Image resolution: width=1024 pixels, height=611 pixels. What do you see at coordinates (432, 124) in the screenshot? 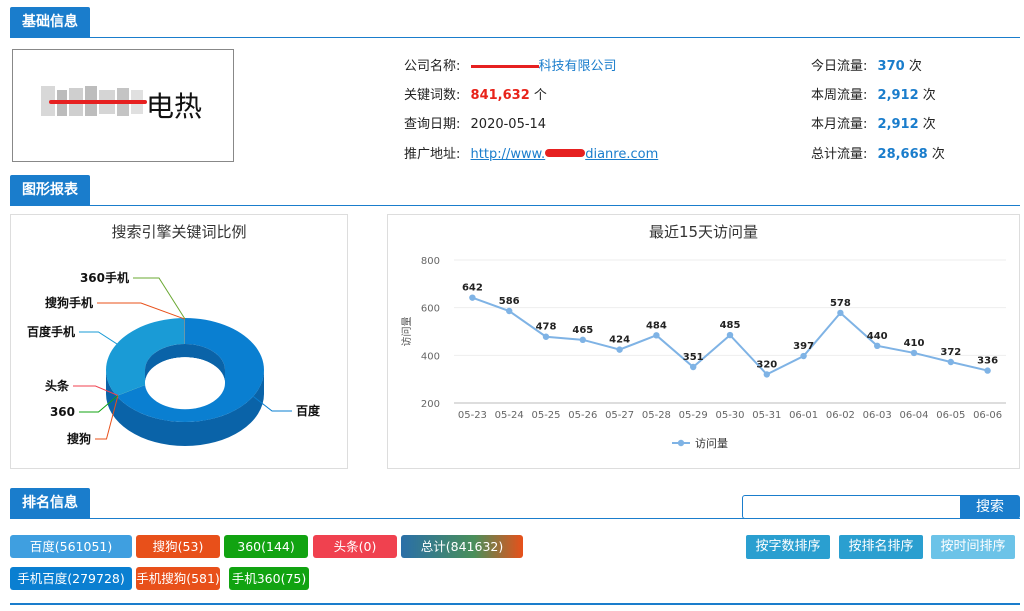
I see `date-label: 查询日期:` at bounding box center [432, 124].